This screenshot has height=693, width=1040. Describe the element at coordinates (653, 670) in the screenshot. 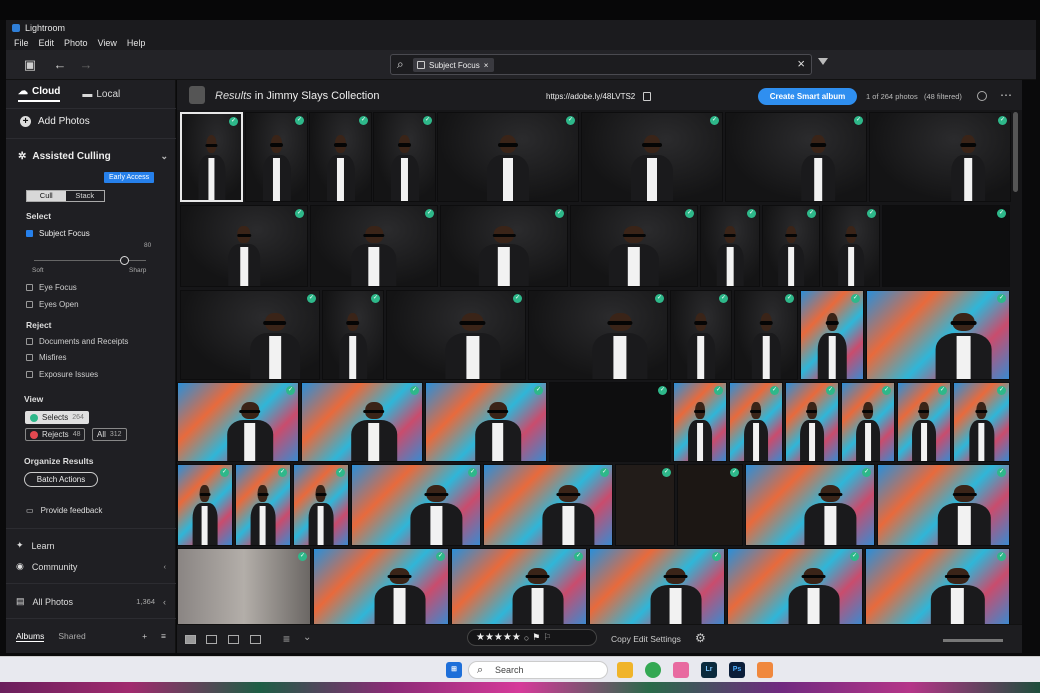

I see `chrome-icon` at that location.